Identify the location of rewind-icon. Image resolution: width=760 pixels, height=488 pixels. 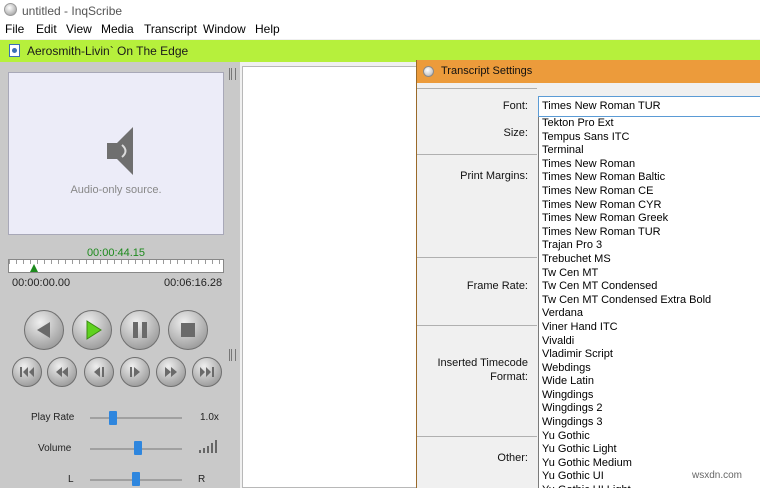
(43, 330).